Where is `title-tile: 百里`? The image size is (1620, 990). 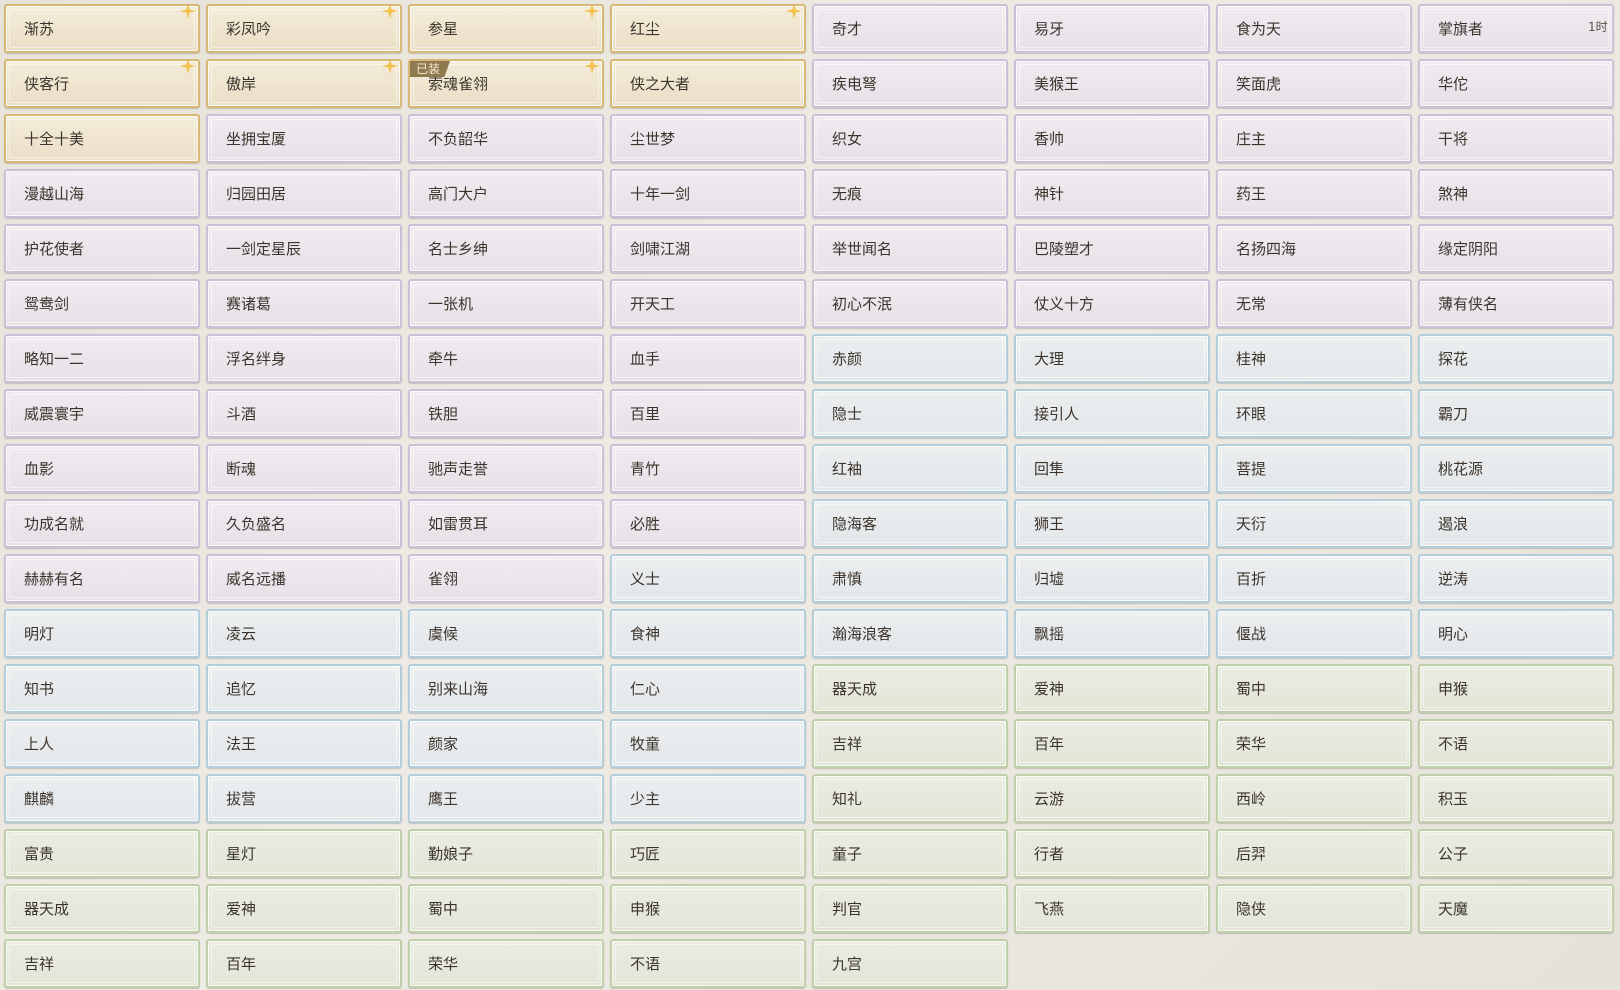
title-tile: 百里 is located at coordinates (708, 413).